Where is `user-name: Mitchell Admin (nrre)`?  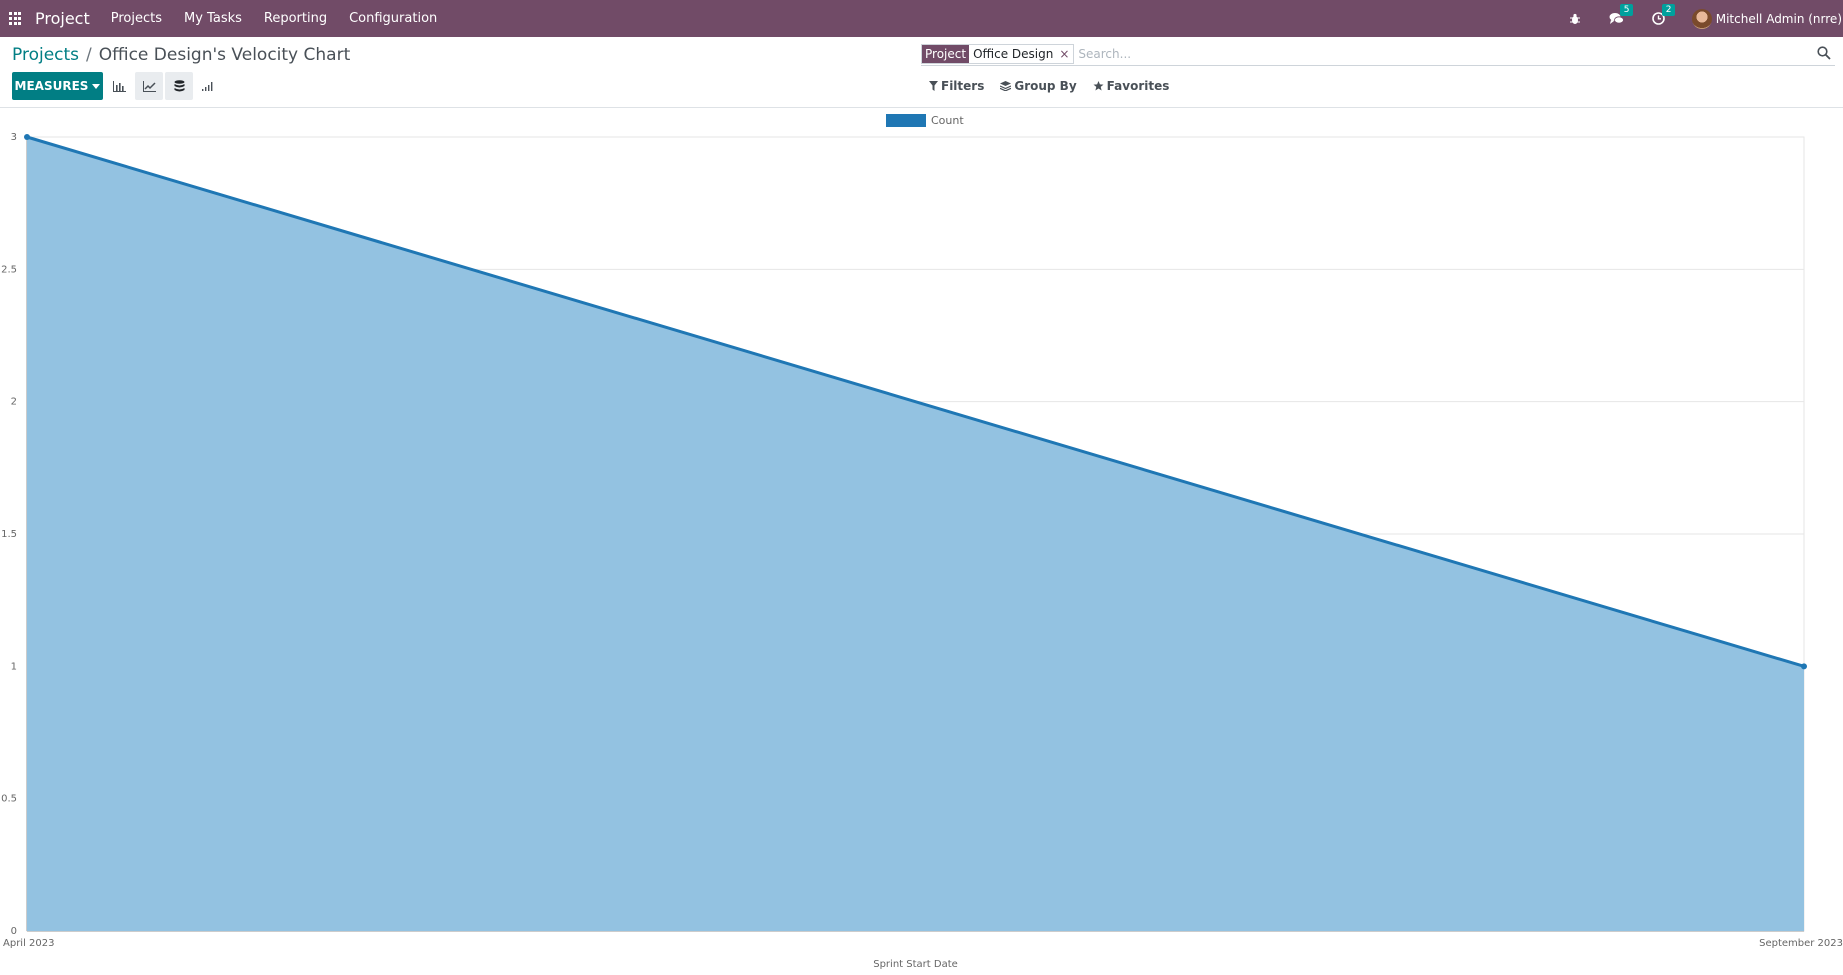
user-name: Mitchell Admin (nrre) is located at coordinates (1778, 18).